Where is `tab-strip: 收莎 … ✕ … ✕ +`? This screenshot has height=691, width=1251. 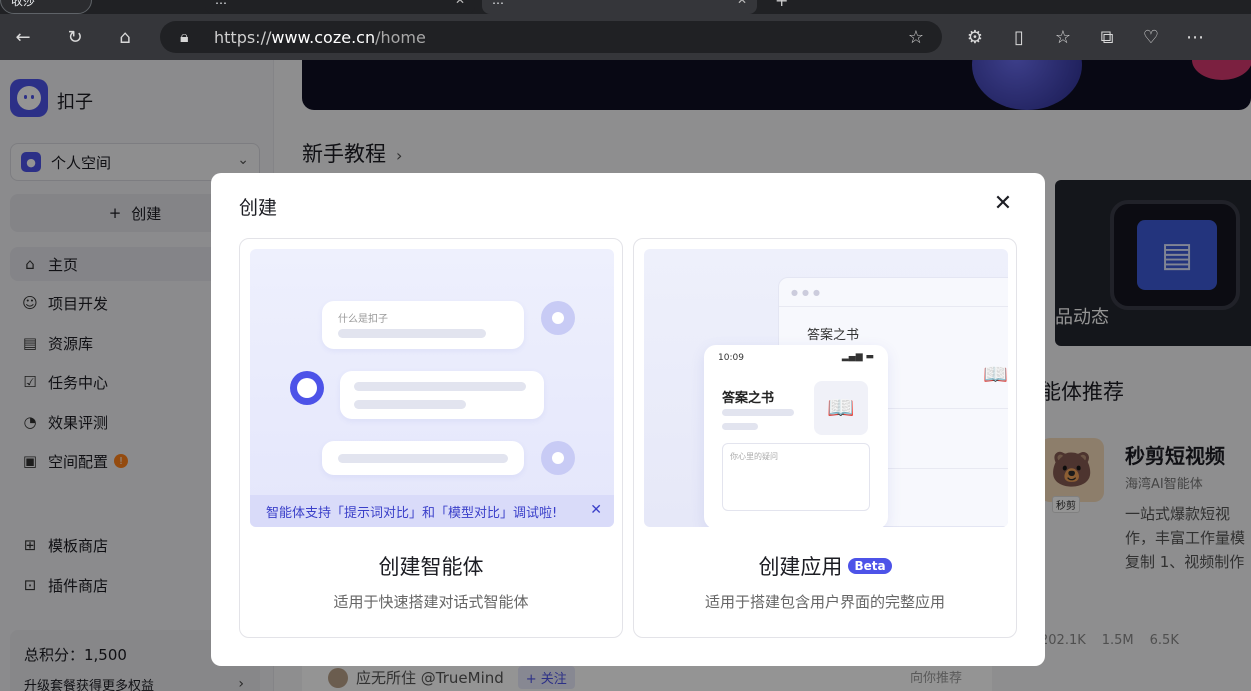
tab-strip: 收莎 … ✕ … ✕ + is located at coordinates (625, 7).